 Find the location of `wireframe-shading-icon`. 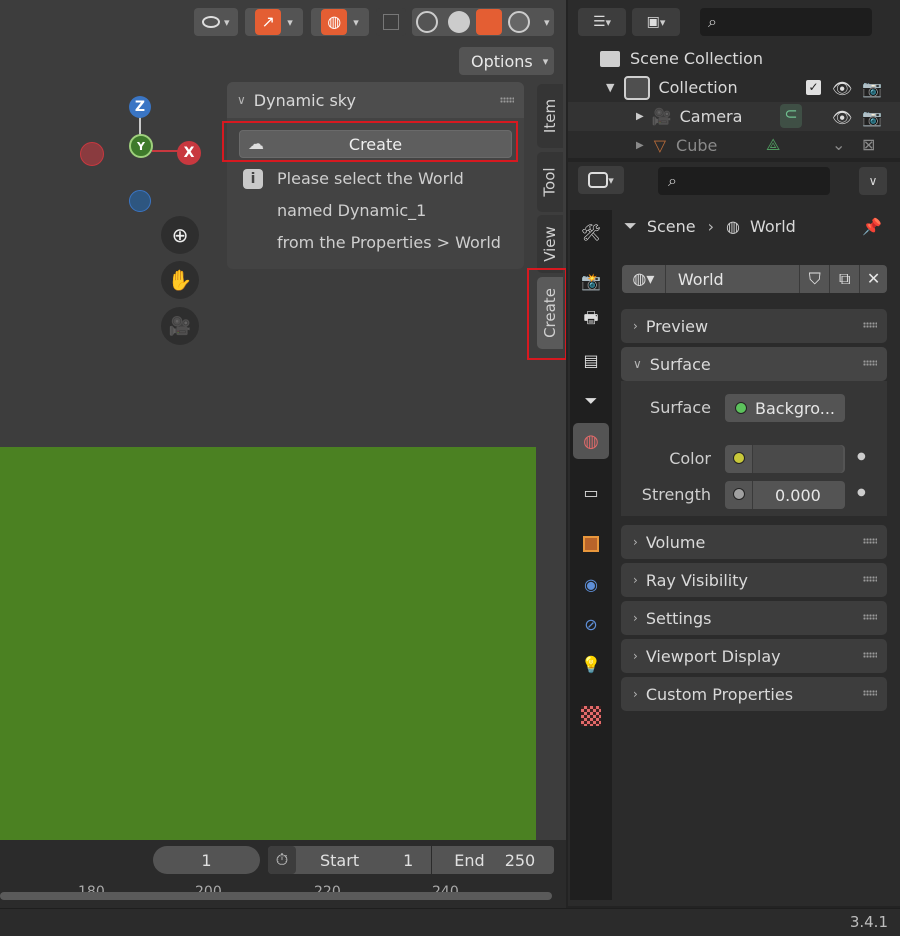

wireframe-shading-icon is located at coordinates (427, 22).